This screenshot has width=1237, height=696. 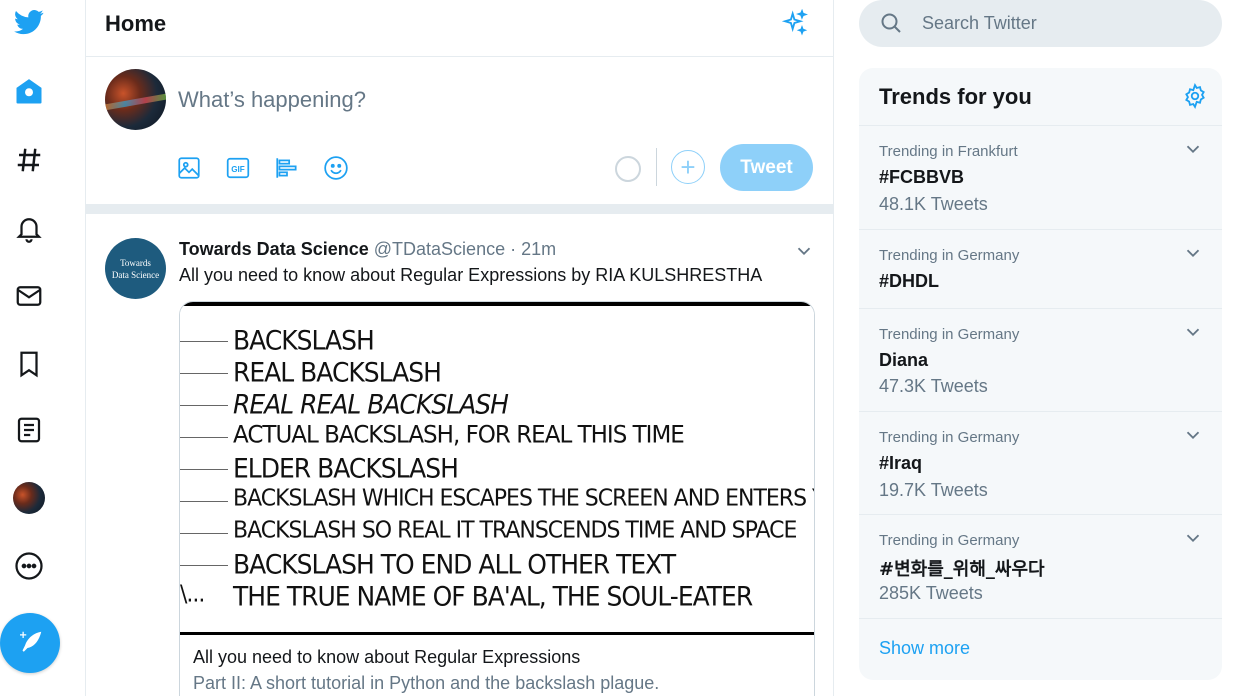 What do you see at coordinates (29, 364) in the screenshot?
I see `bookmark-icon` at bounding box center [29, 364].